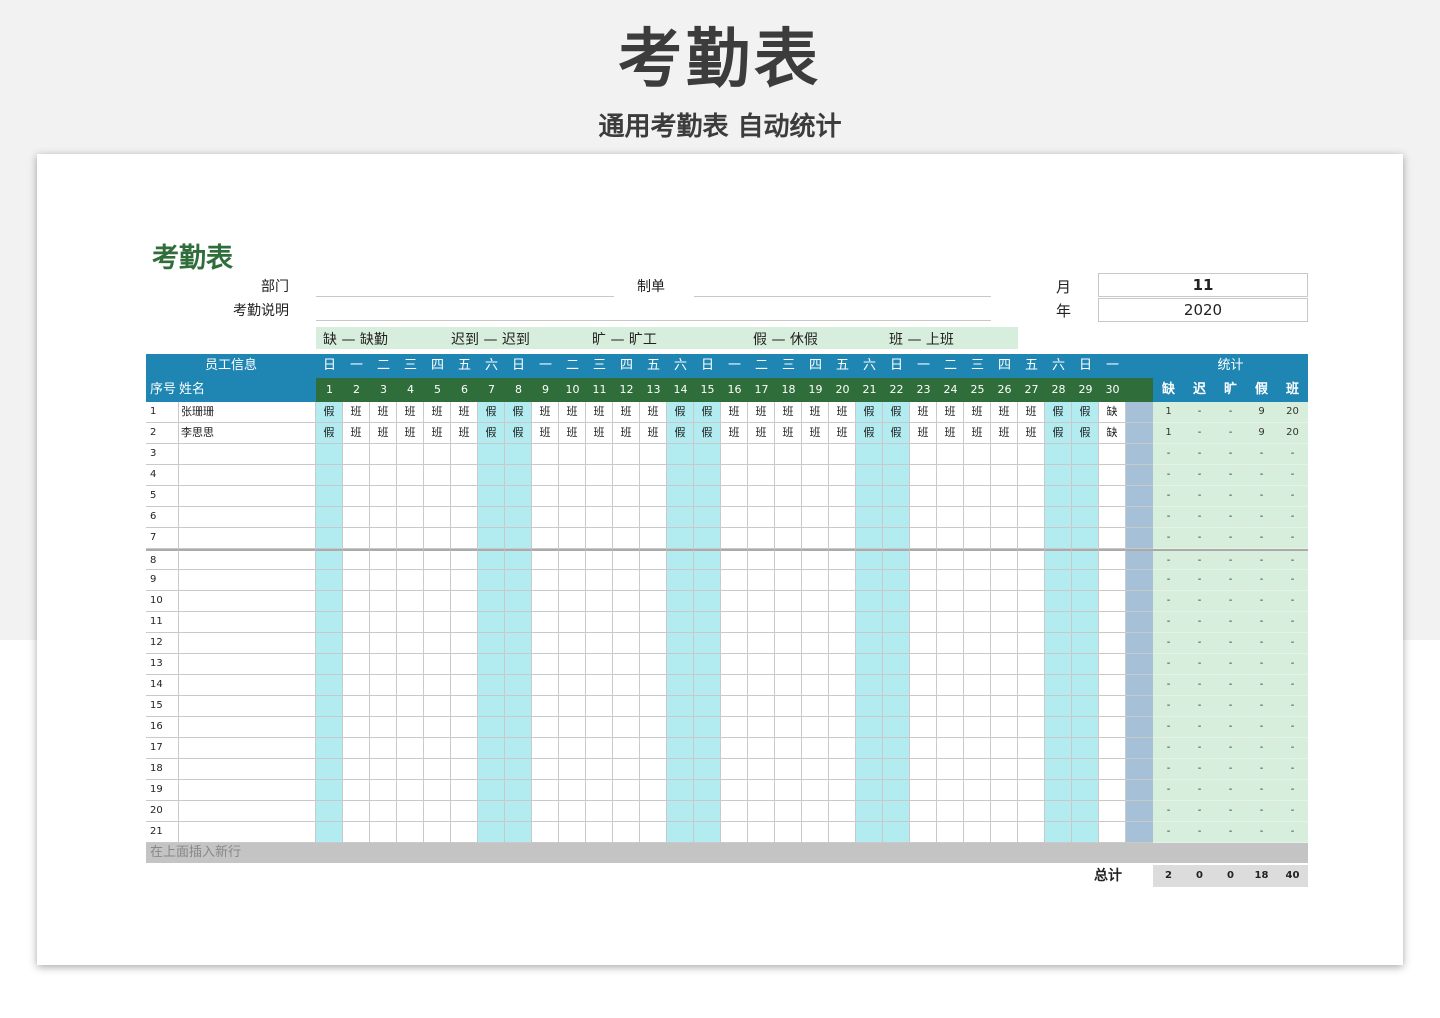 The height and width of the screenshot is (1018, 1440). I want to click on attendance-cell: 假, so click(896, 412).